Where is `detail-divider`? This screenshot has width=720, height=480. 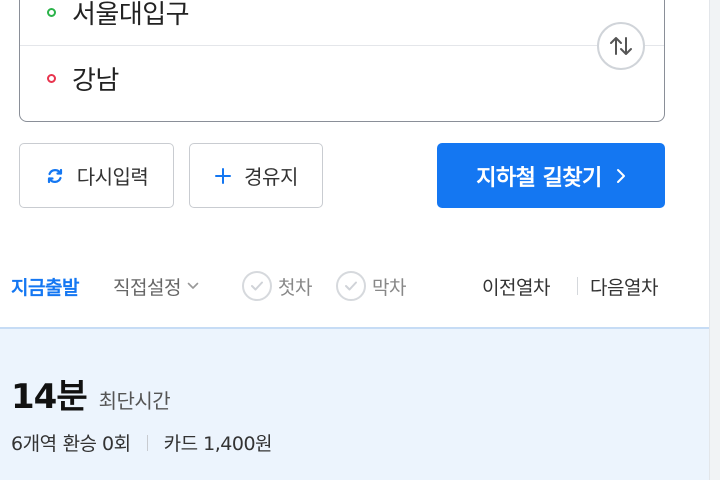 detail-divider is located at coordinates (147, 442).